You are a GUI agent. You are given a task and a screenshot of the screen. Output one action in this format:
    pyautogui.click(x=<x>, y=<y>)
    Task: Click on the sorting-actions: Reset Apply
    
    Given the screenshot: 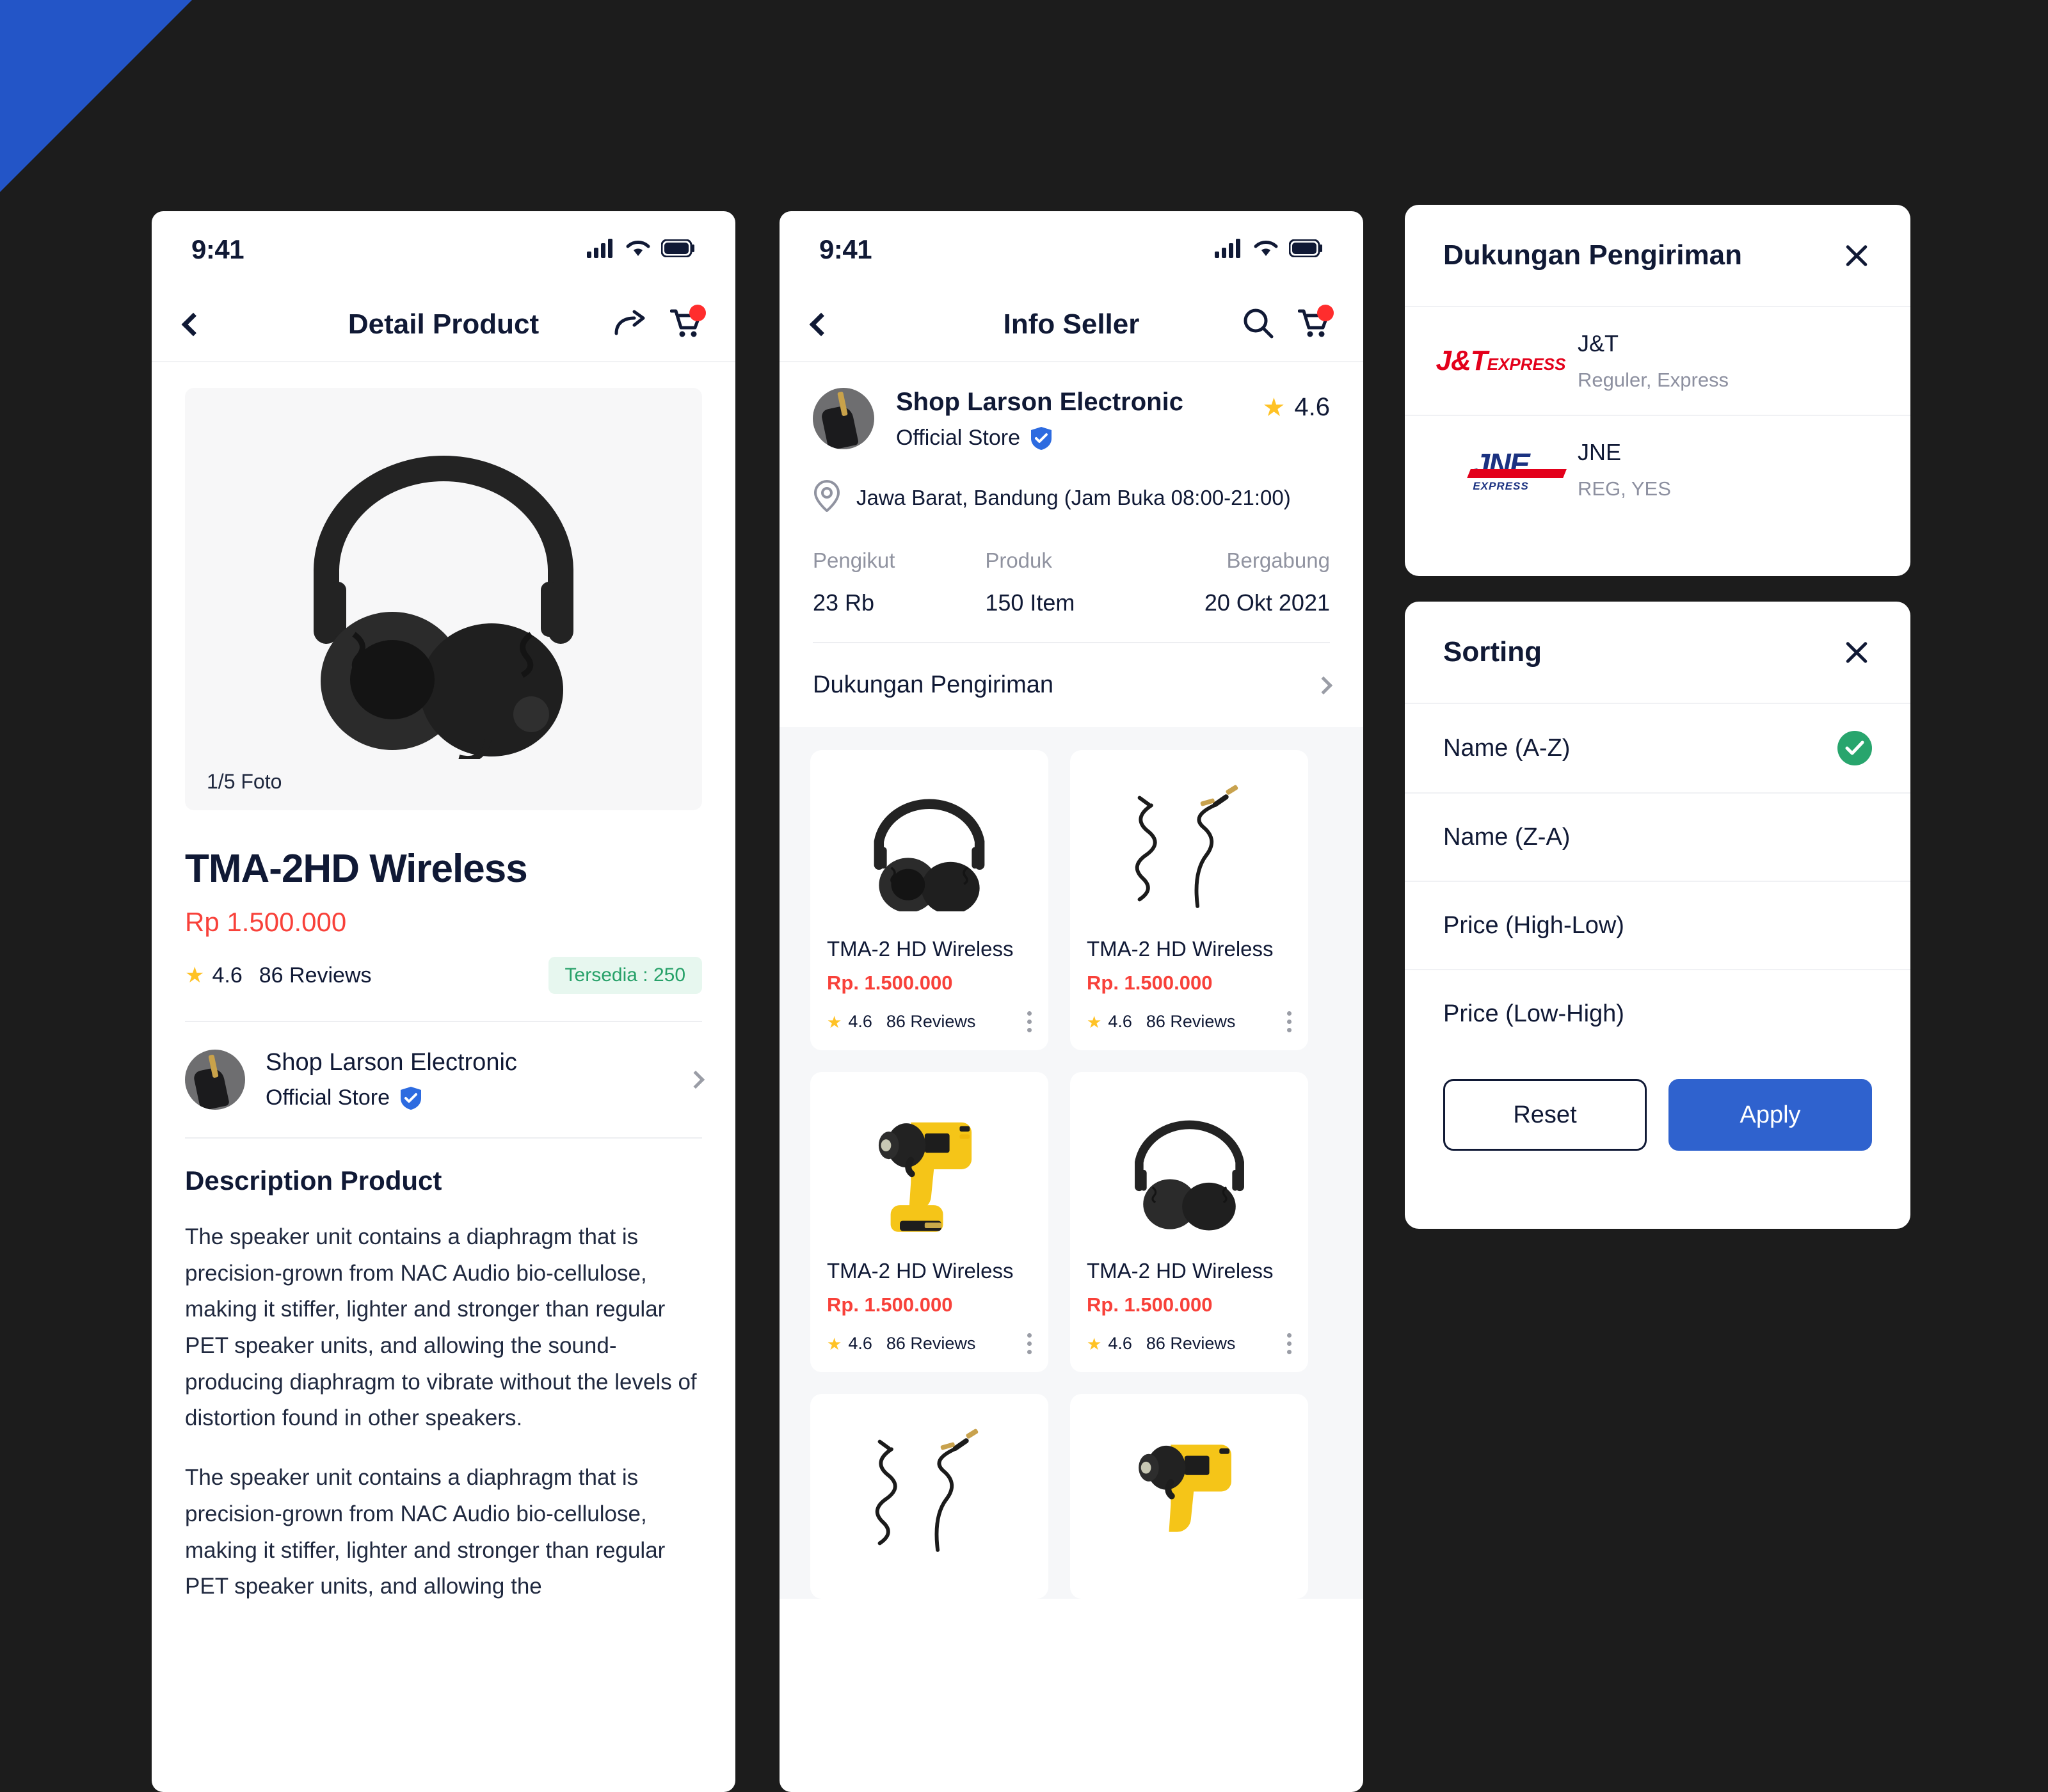 What is the action you would take?
    pyautogui.click(x=1657, y=1104)
    